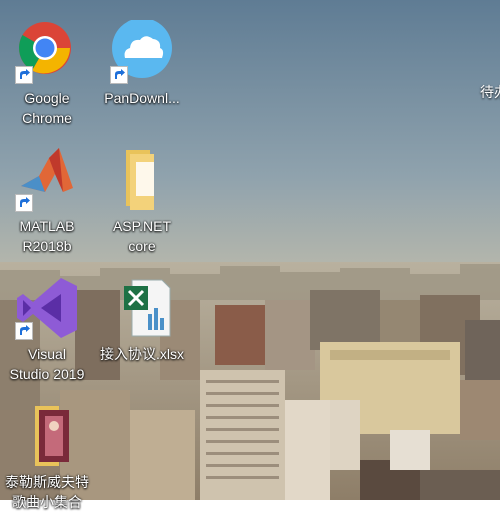 Image resolution: width=500 pixels, height=512 pixels. What do you see at coordinates (47, 108) in the screenshot?
I see `chrome-label: Google Chrome` at bounding box center [47, 108].